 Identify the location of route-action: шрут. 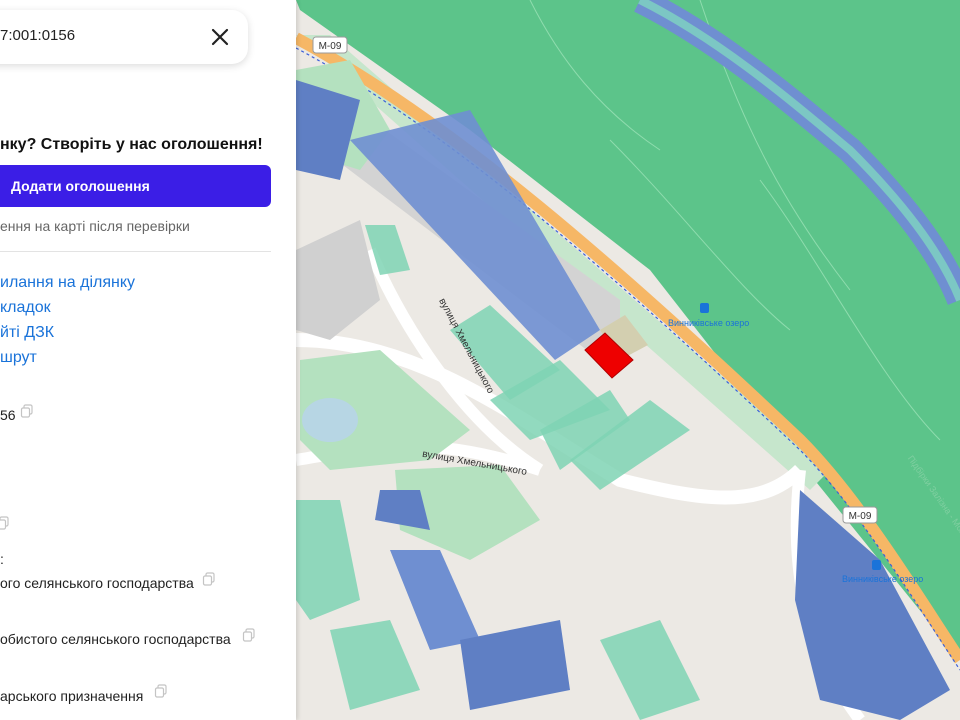
(18, 358).